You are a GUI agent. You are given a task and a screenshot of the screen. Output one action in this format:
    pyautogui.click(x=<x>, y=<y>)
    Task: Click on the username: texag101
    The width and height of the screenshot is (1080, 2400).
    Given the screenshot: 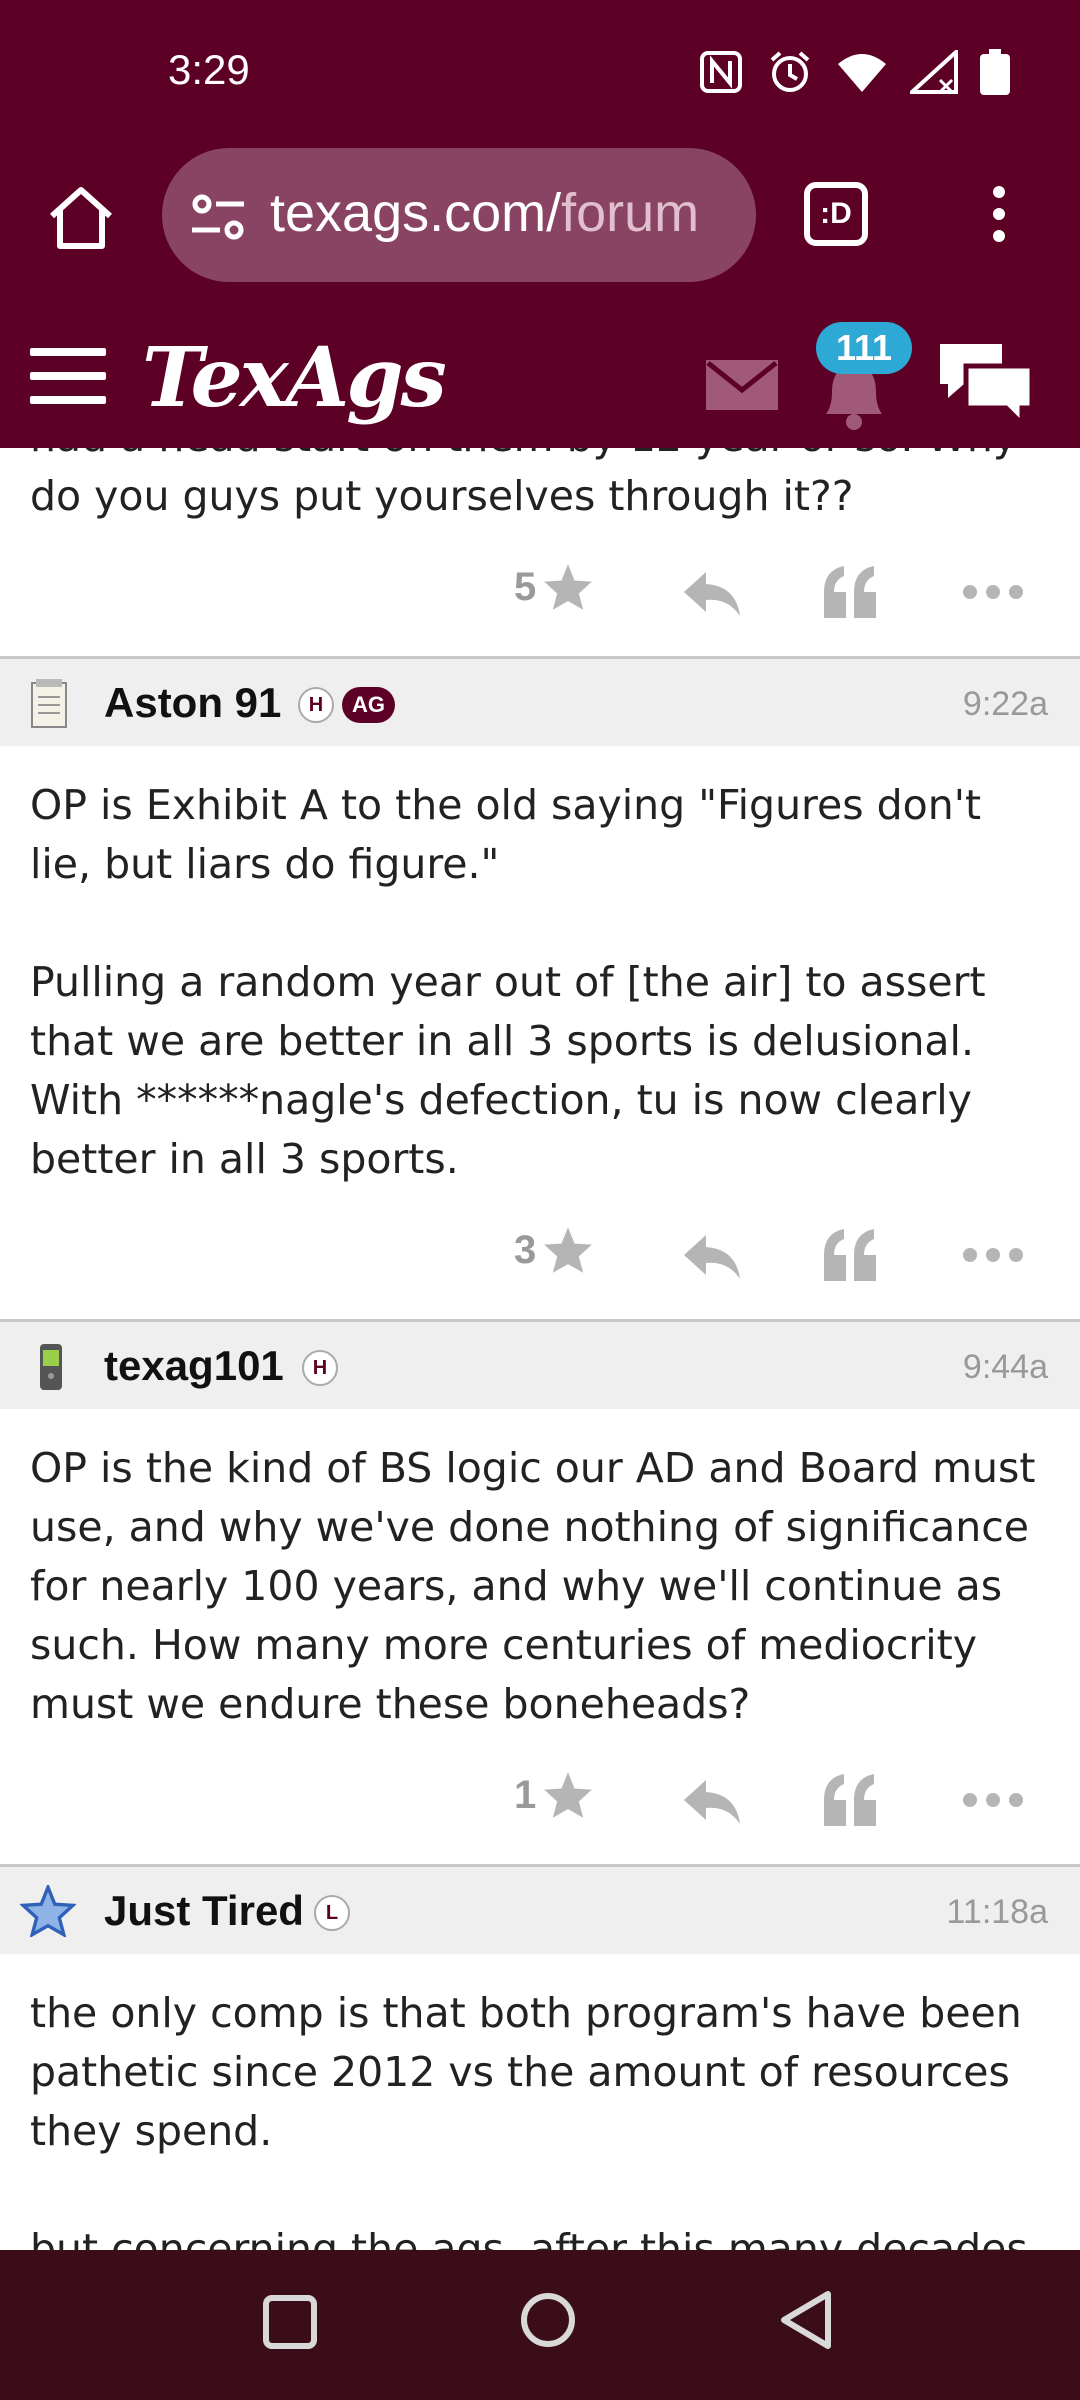 What is the action you would take?
    pyautogui.click(x=194, y=1366)
    